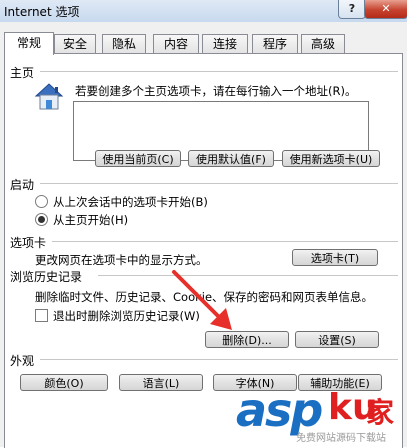  Describe the element at coordinates (75, 43) in the screenshot. I see `tab-security: 安全` at that location.